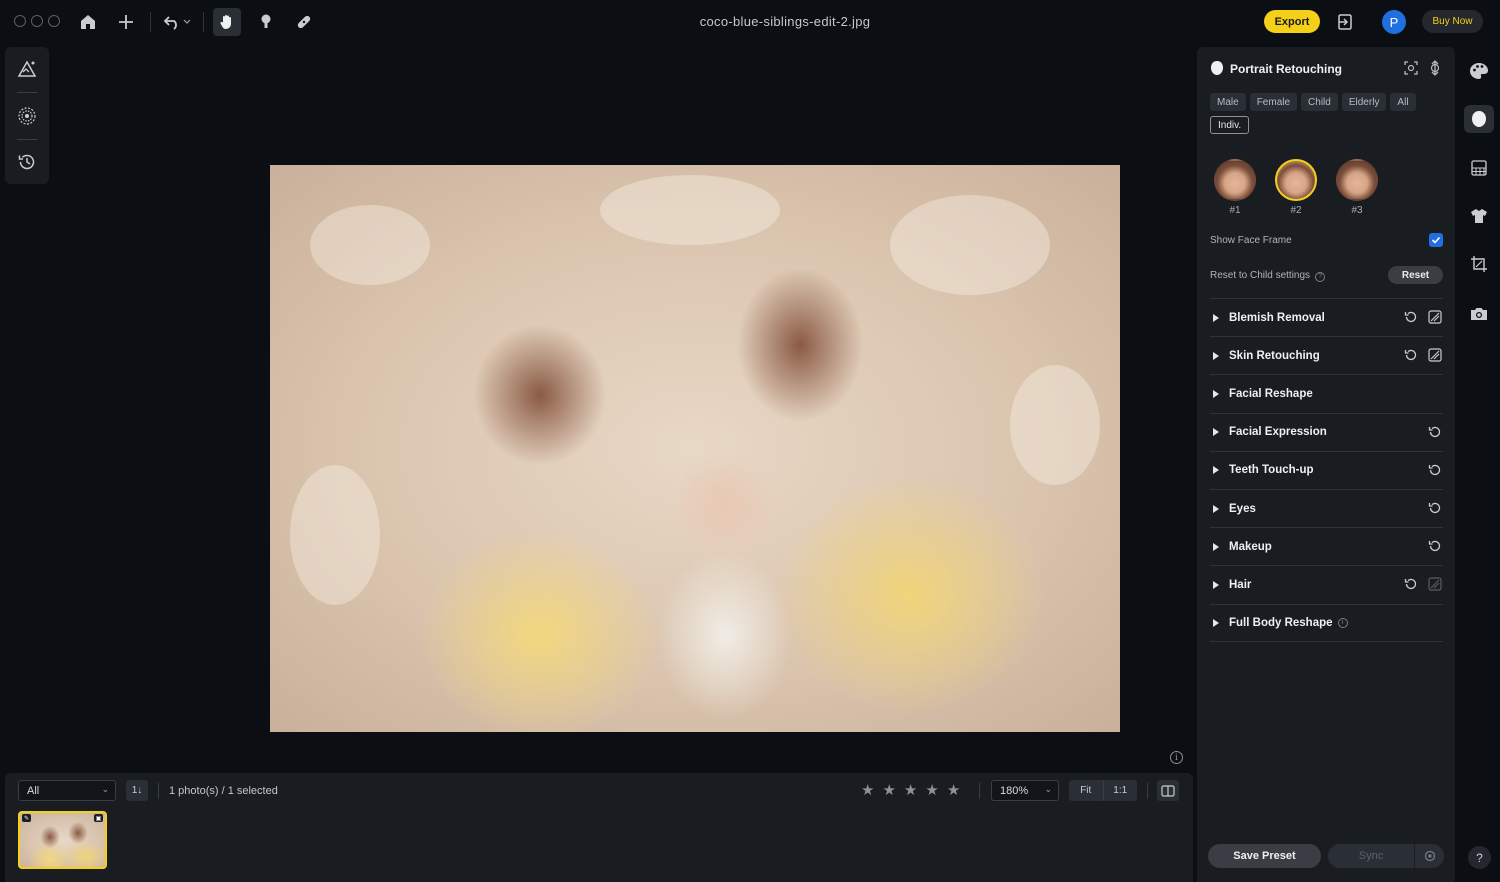 The image size is (1500, 882). What do you see at coordinates (1326, 393) in the screenshot?
I see `section-facial-reshape: Facial Reshape` at bounding box center [1326, 393].